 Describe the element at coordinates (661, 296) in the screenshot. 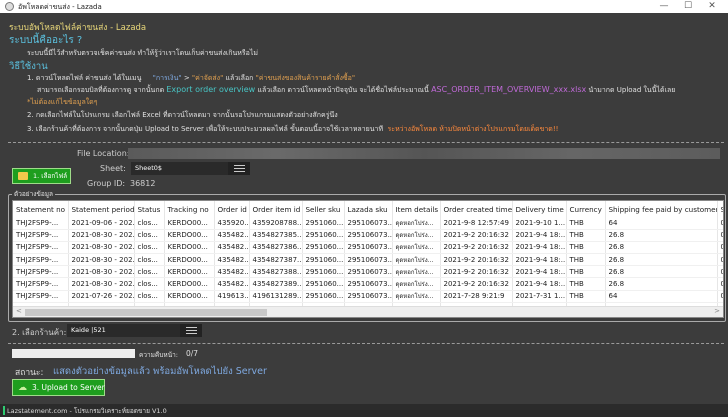

I see `table-cell: 64` at that location.